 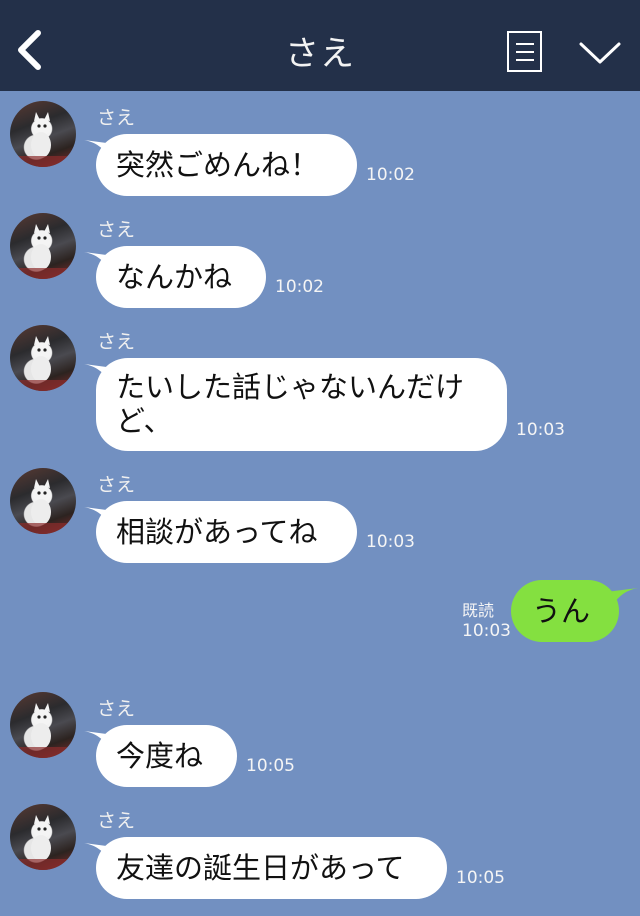 What do you see at coordinates (181, 277) in the screenshot?
I see `message-bubble: なんかね` at bounding box center [181, 277].